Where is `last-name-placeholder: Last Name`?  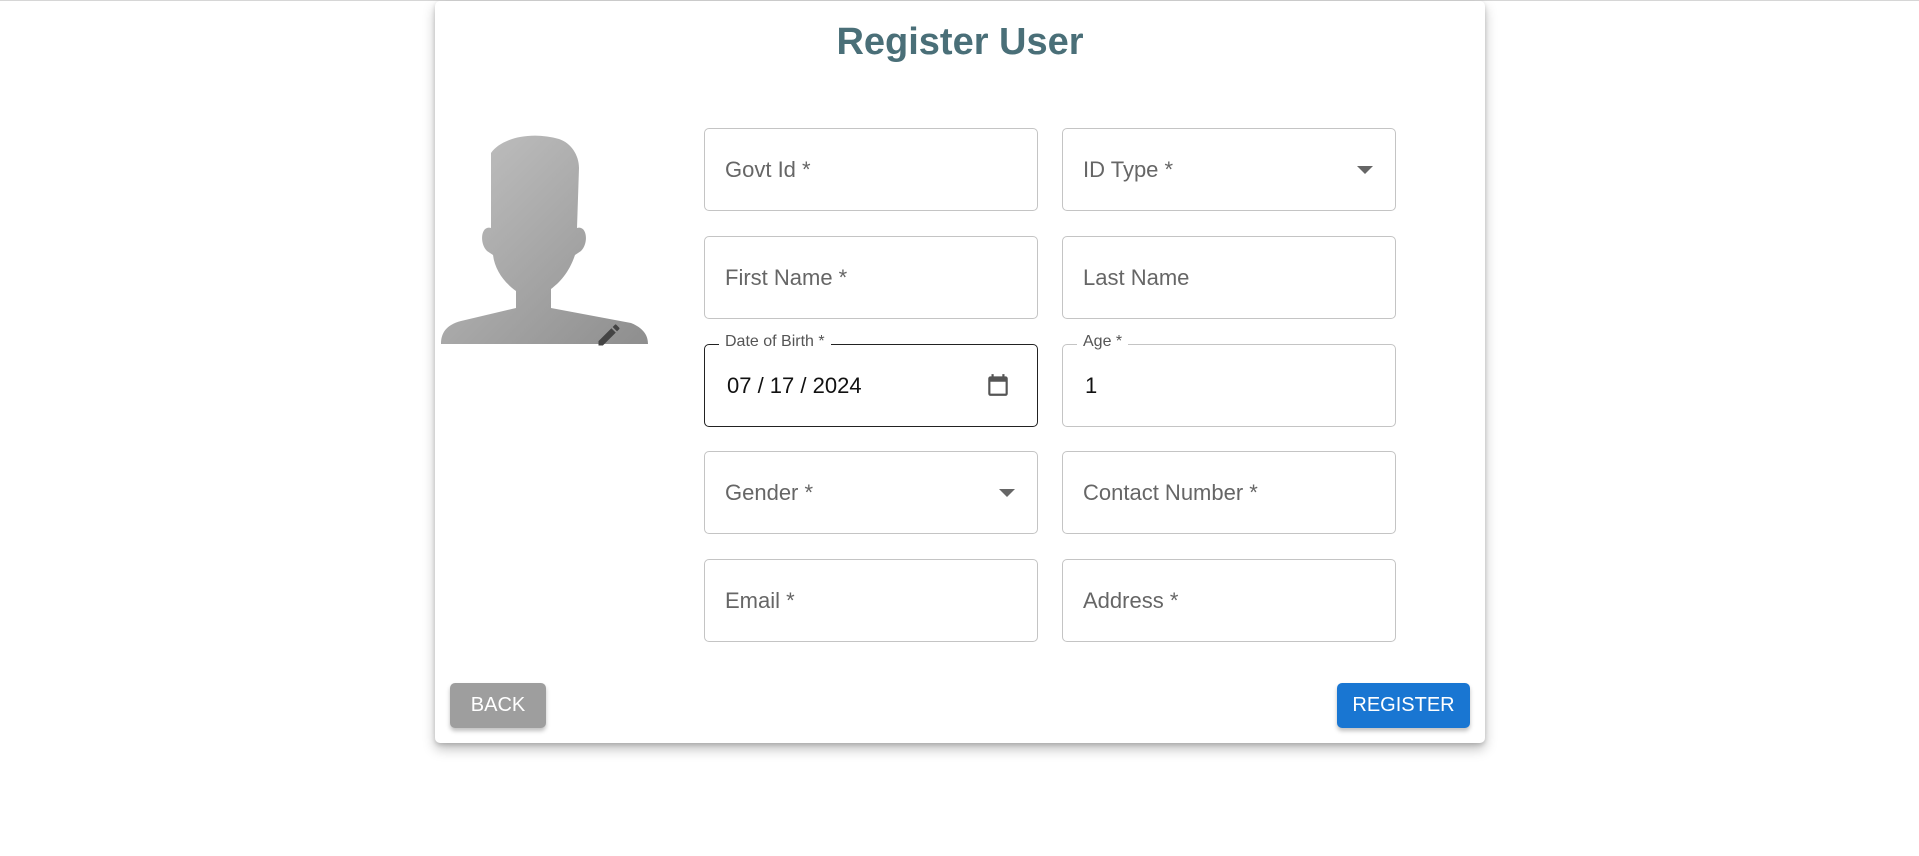 last-name-placeholder: Last Name is located at coordinates (1136, 277).